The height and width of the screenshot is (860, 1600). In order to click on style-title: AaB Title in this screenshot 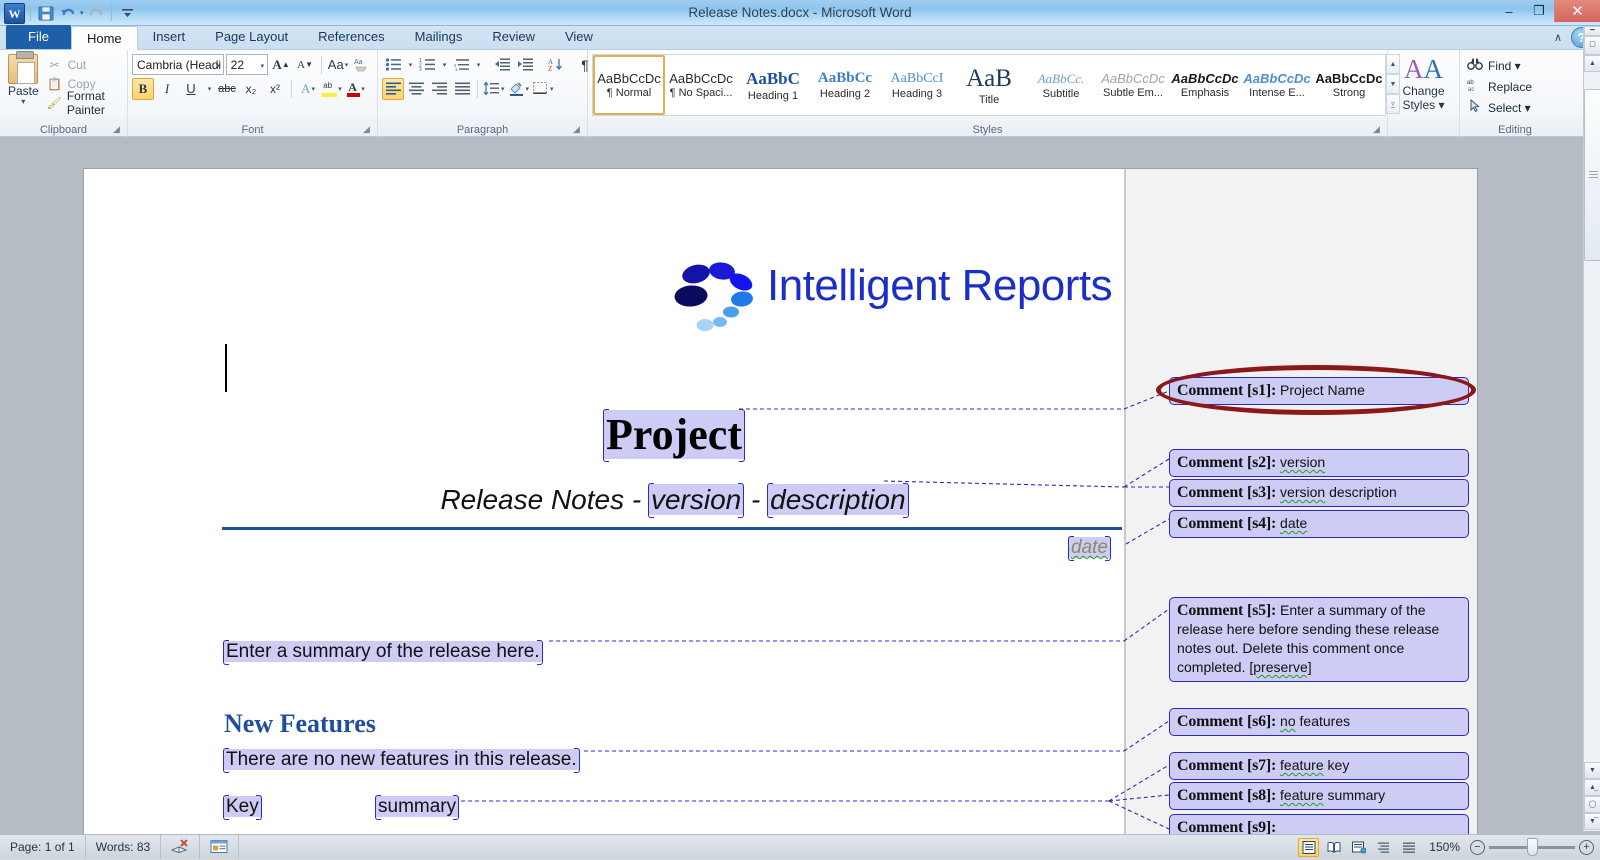, I will do `click(989, 85)`.